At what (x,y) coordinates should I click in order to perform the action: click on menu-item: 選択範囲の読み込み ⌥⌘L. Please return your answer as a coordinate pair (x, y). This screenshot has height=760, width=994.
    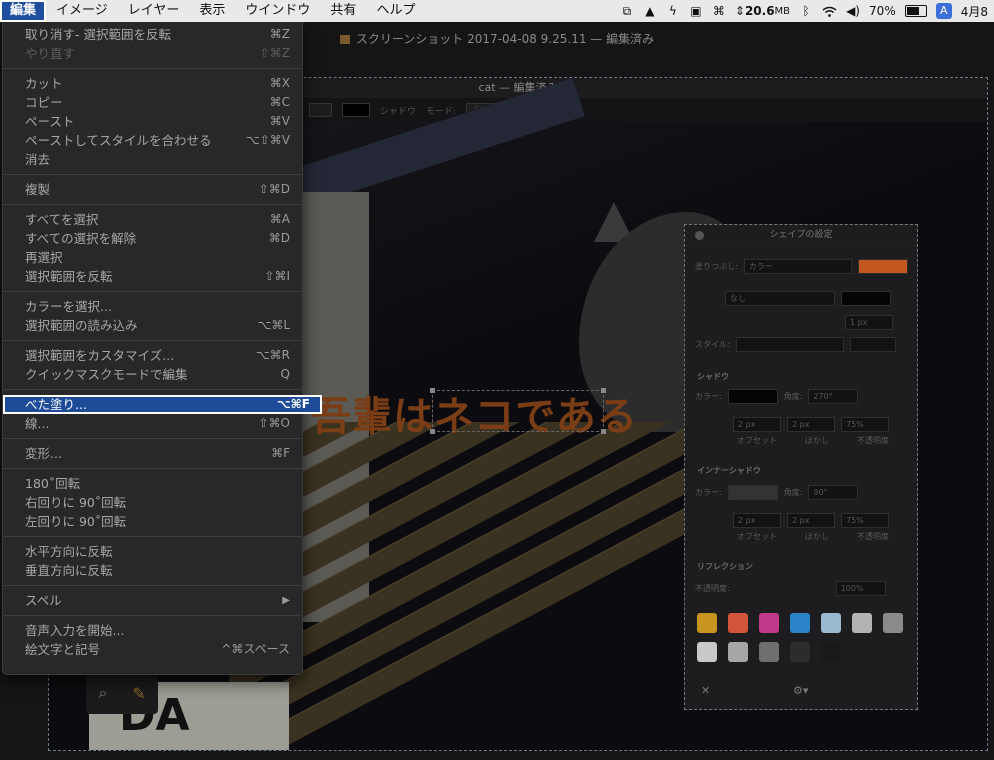
    Looking at the image, I should click on (152, 325).